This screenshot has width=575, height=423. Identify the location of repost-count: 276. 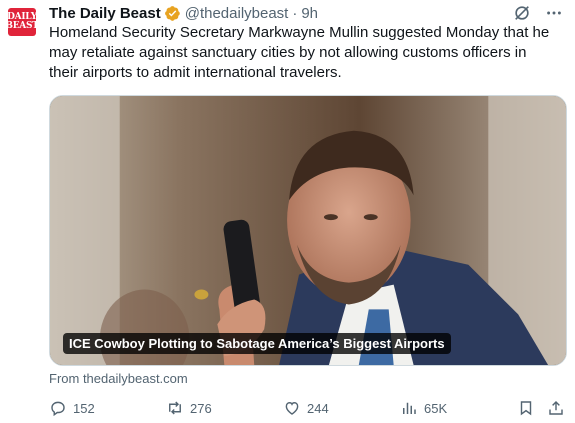
(201, 408).